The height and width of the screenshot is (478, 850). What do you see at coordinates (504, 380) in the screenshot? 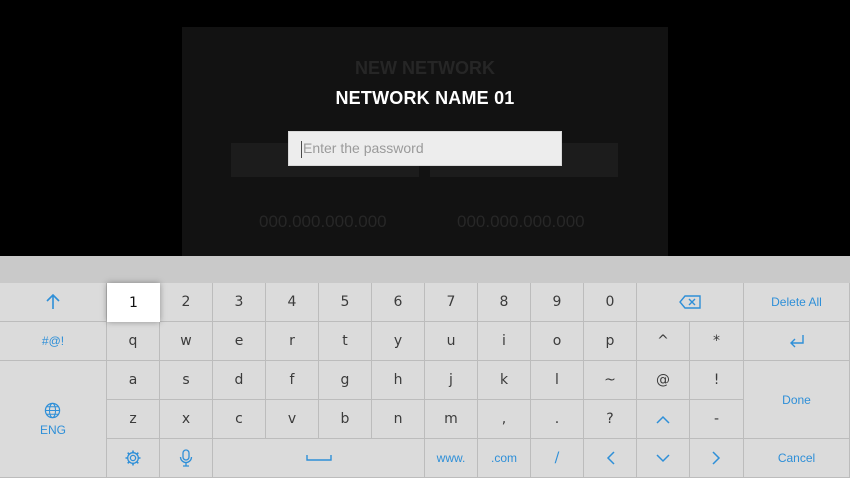
I see `key-k: k` at bounding box center [504, 380].